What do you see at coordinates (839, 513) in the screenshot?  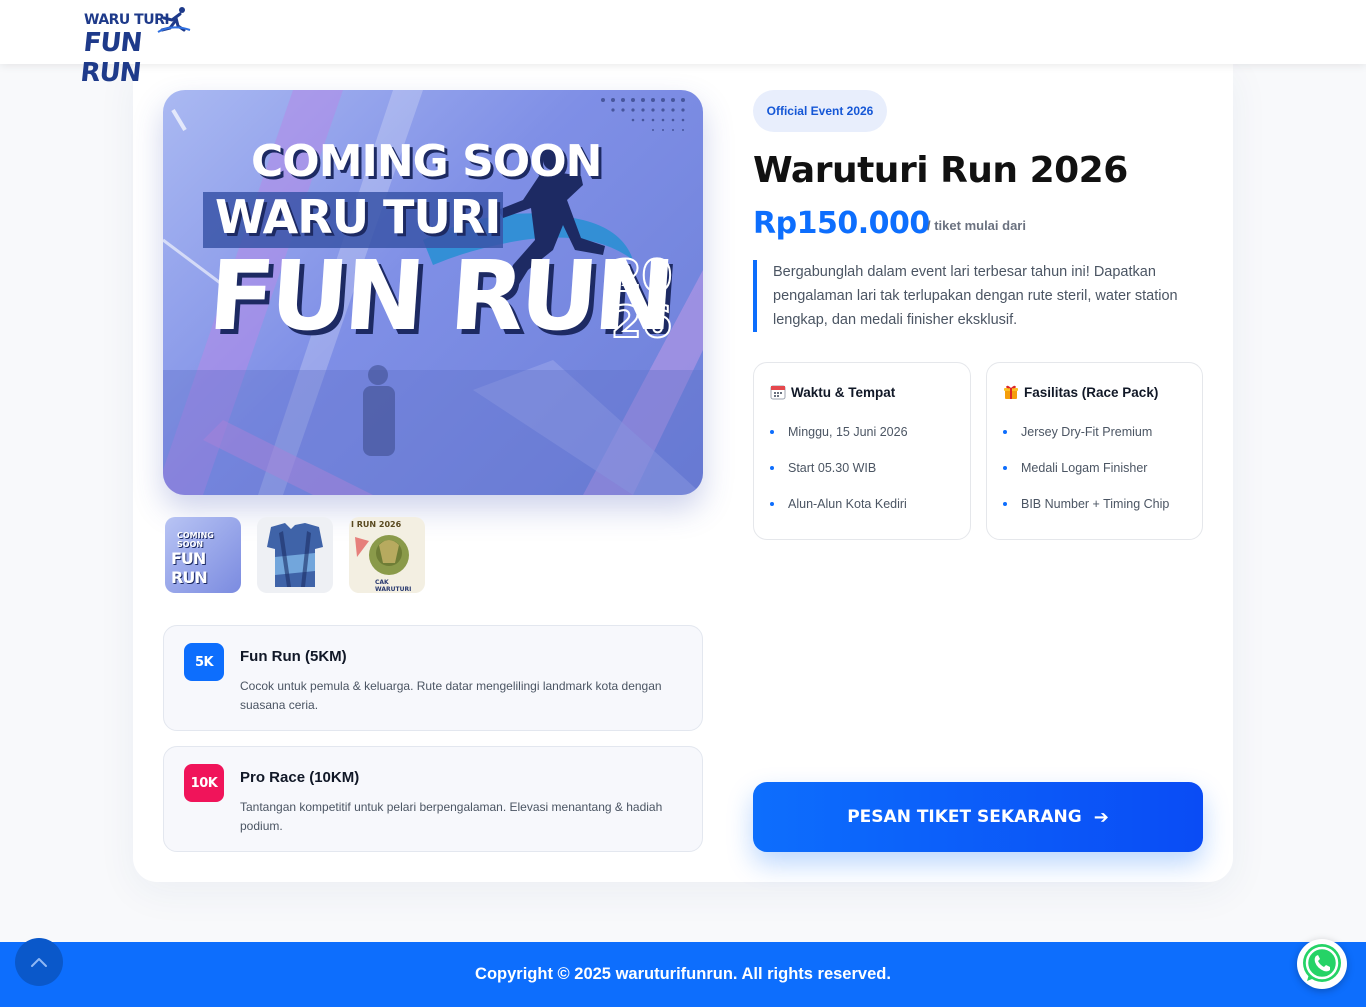 I see `info-item-location: Alun-Alun Kota Kediri` at bounding box center [839, 513].